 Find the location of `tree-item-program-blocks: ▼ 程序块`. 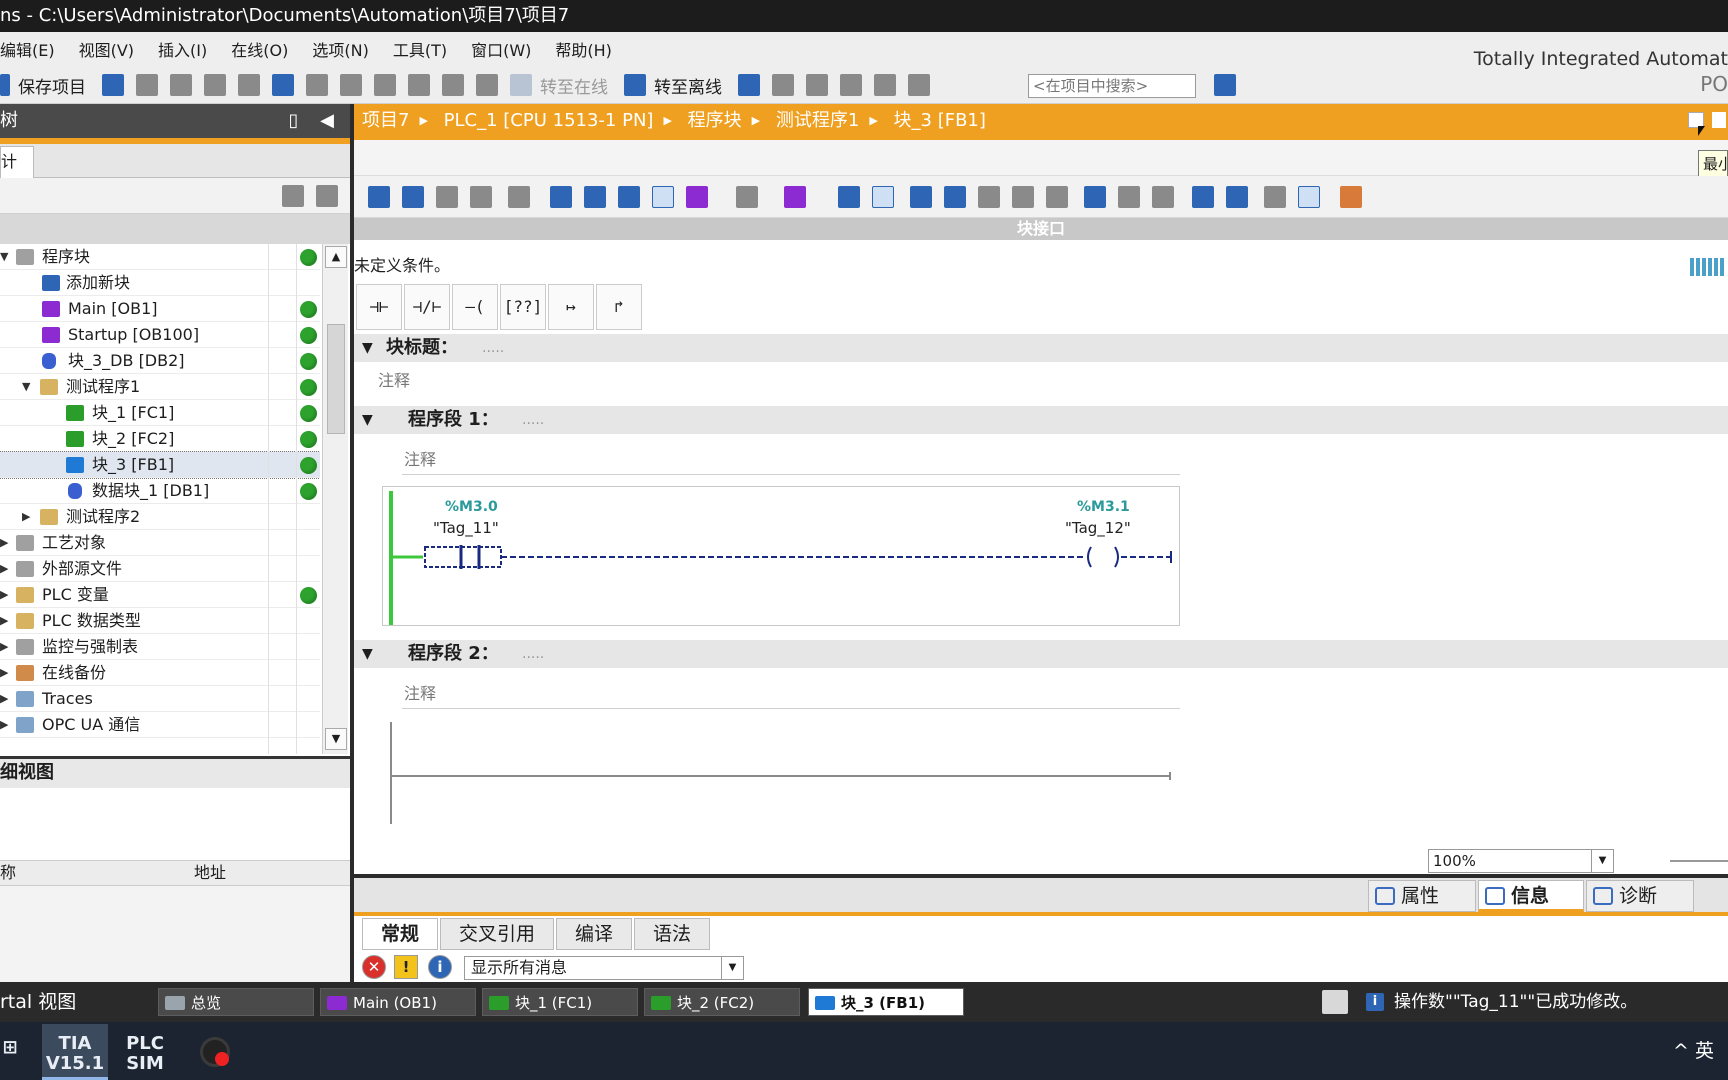

tree-item-program-blocks: ▼ 程序块 is located at coordinates (160, 257).